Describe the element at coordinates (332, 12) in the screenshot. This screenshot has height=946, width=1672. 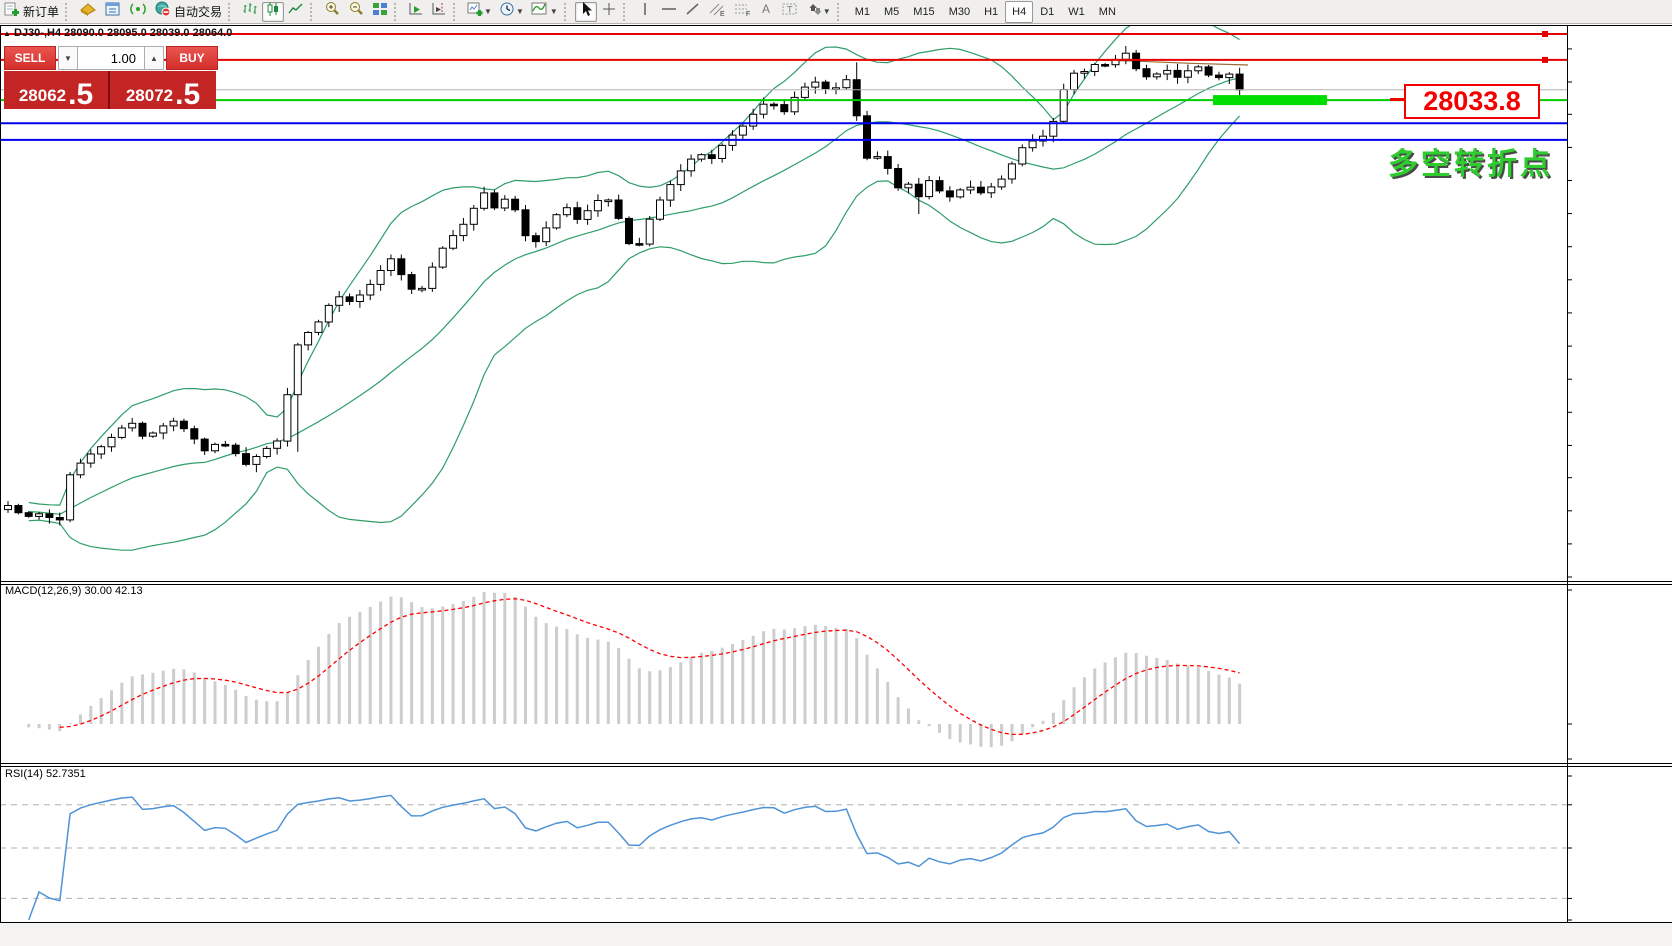
I see `zoom-in-button` at that location.